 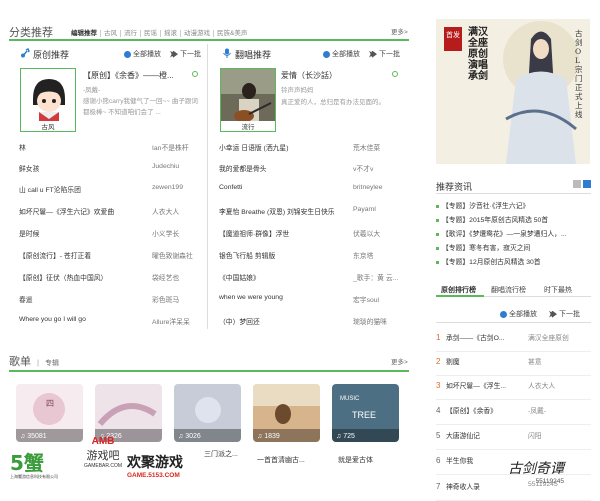 I want to click on songlist-cover-4: ♫ 1839, so click(x=286, y=413).